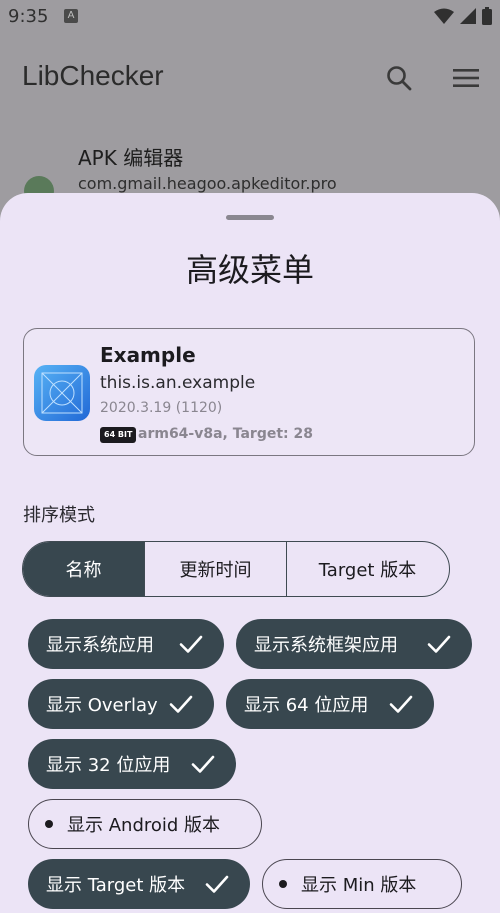  Describe the element at coordinates (359, 885) in the screenshot. I see `chip-label: 显示 Min 版本` at that location.